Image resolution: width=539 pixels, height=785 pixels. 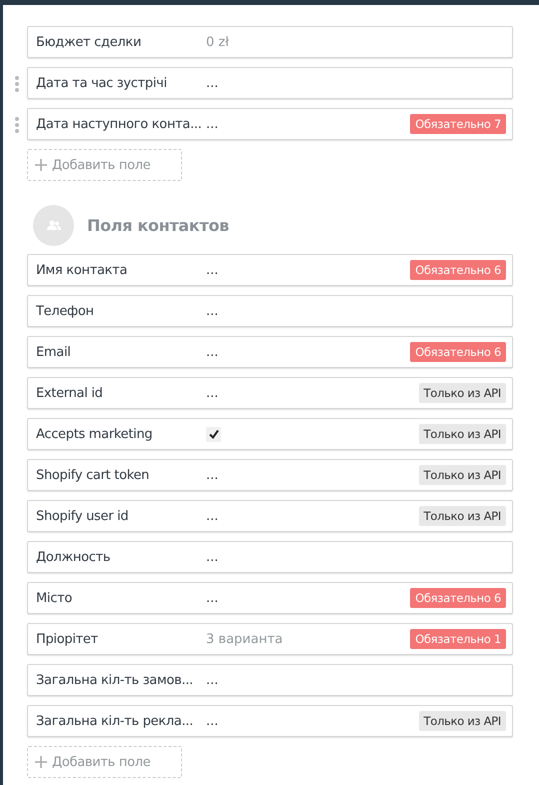 What do you see at coordinates (270, 434) in the screenshot?
I see `field-row: Accepts marketing Только из API` at bounding box center [270, 434].